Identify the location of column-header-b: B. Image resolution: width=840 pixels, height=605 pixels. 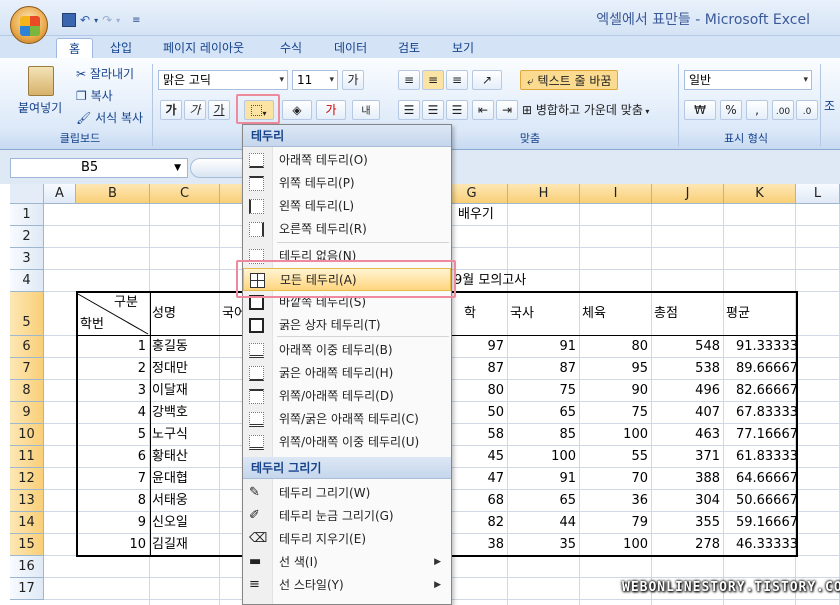
(113, 194).